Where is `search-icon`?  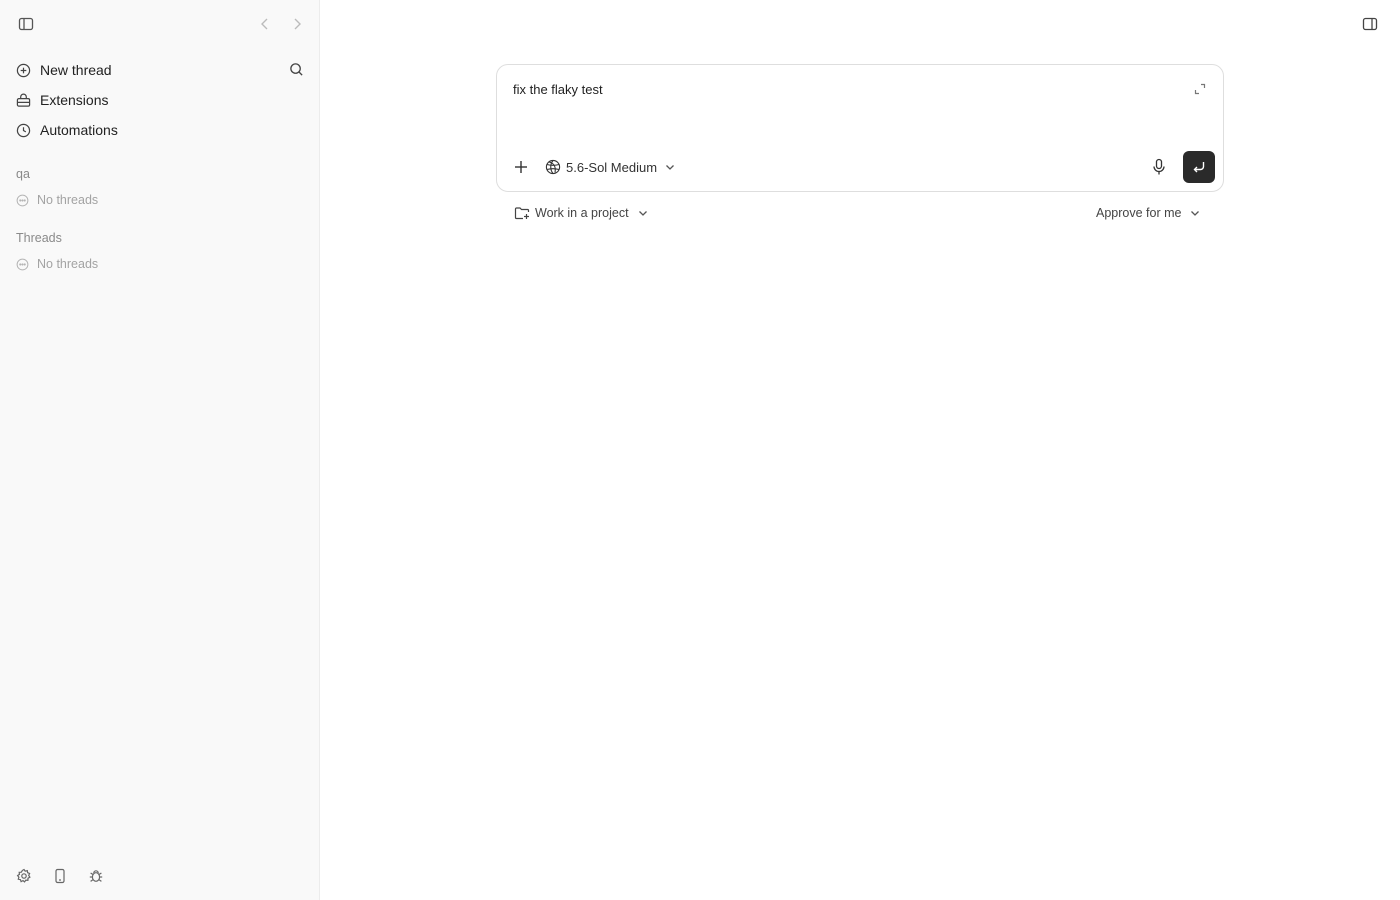
search-icon is located at coordinates (296, 69).